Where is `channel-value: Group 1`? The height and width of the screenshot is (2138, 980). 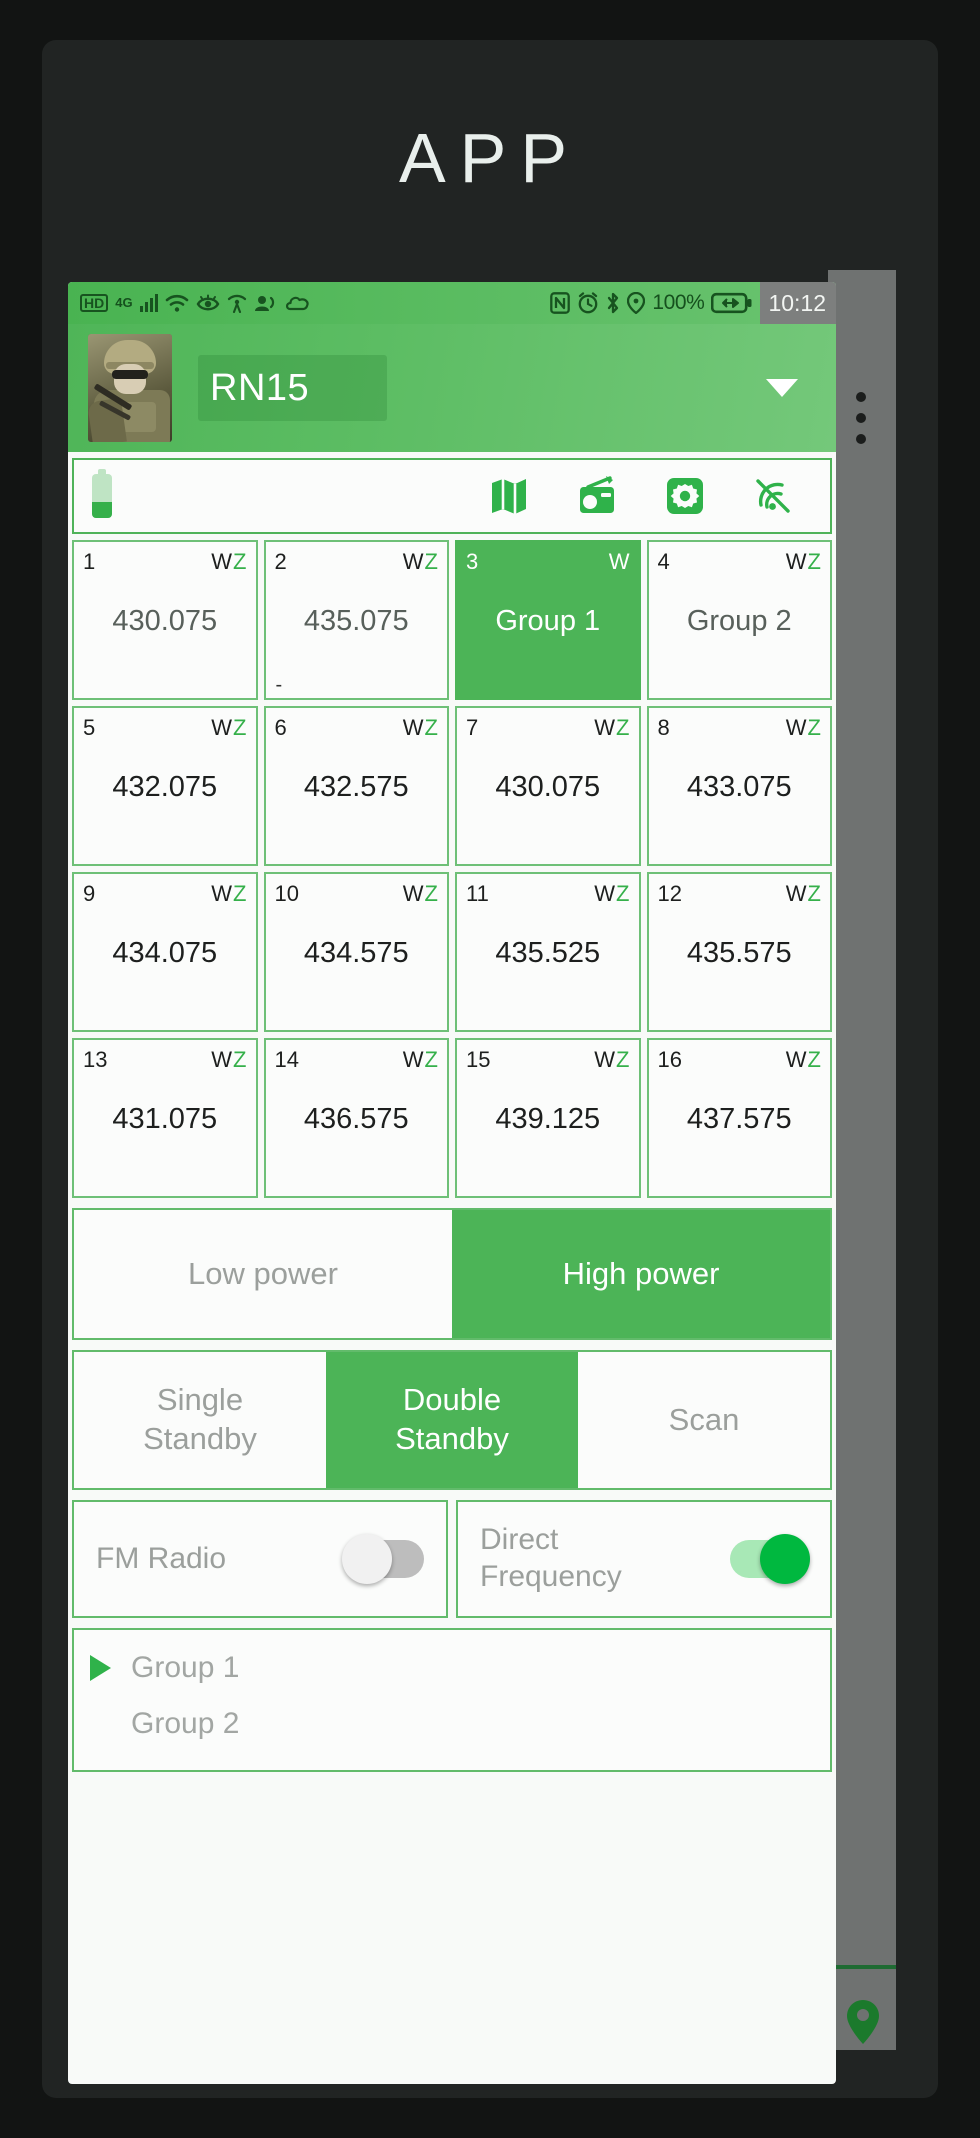
channel-value: Group 1 is located at coordinates (548, 621).